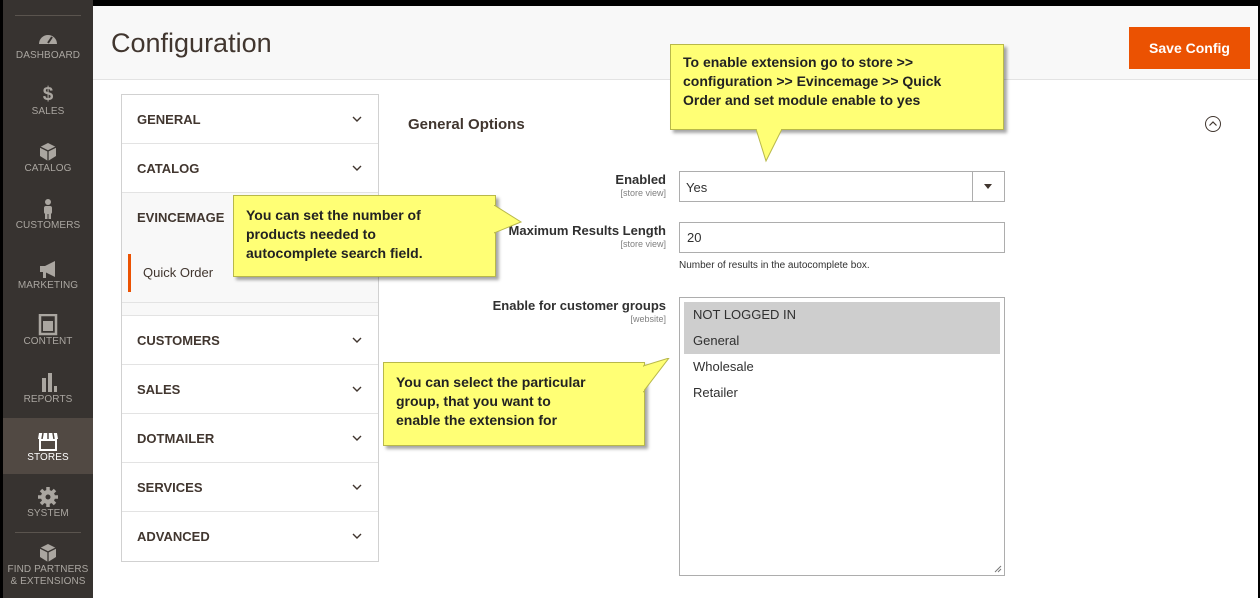 Image resolution: width=1260 pixels, height=598 pixels. Describe the element at coordinates (643, 244) in the screenshot. I see `max-results-scope: [store view]` at that location.